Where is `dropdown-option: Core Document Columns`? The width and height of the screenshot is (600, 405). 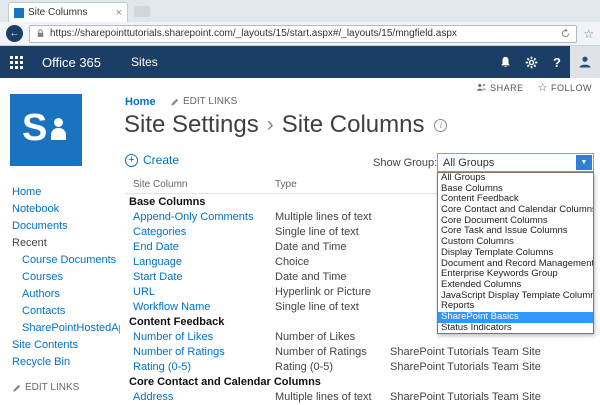 dropdown-option: Core Document Columns is located at coordinates (515, 221).